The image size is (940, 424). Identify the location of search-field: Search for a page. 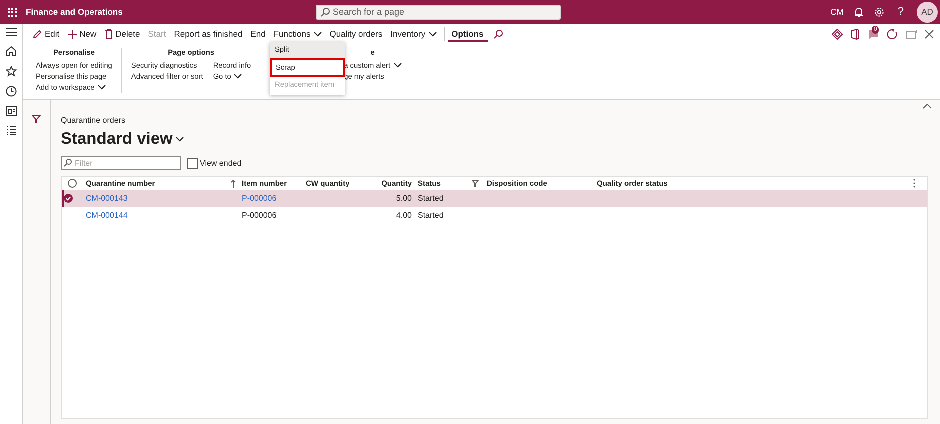
(438, 12).